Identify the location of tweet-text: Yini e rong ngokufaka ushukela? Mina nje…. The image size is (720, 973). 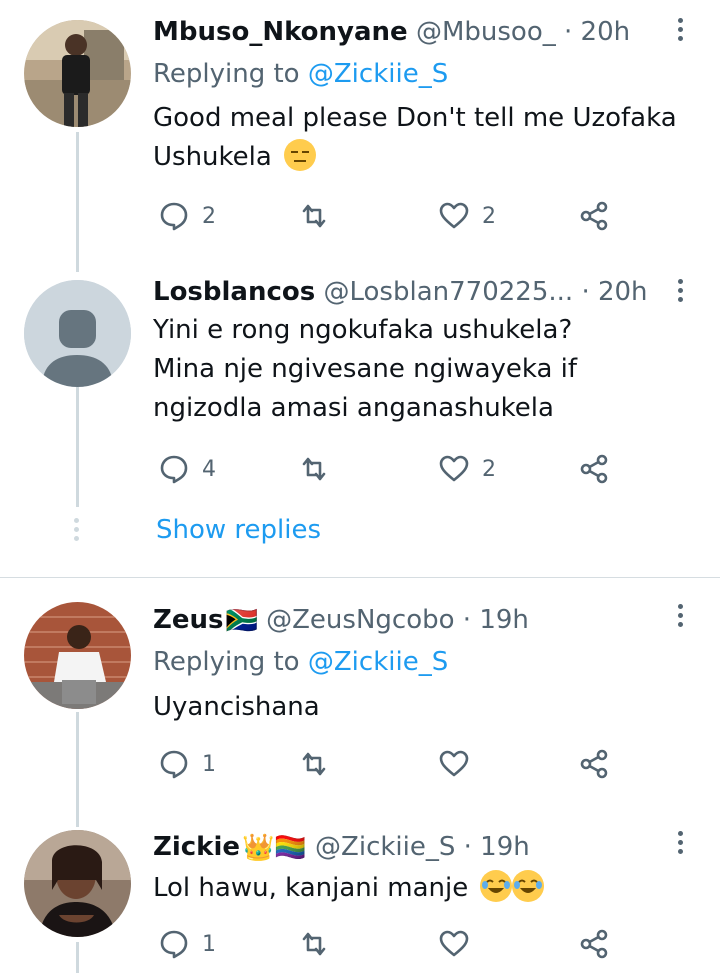
(421, 369).